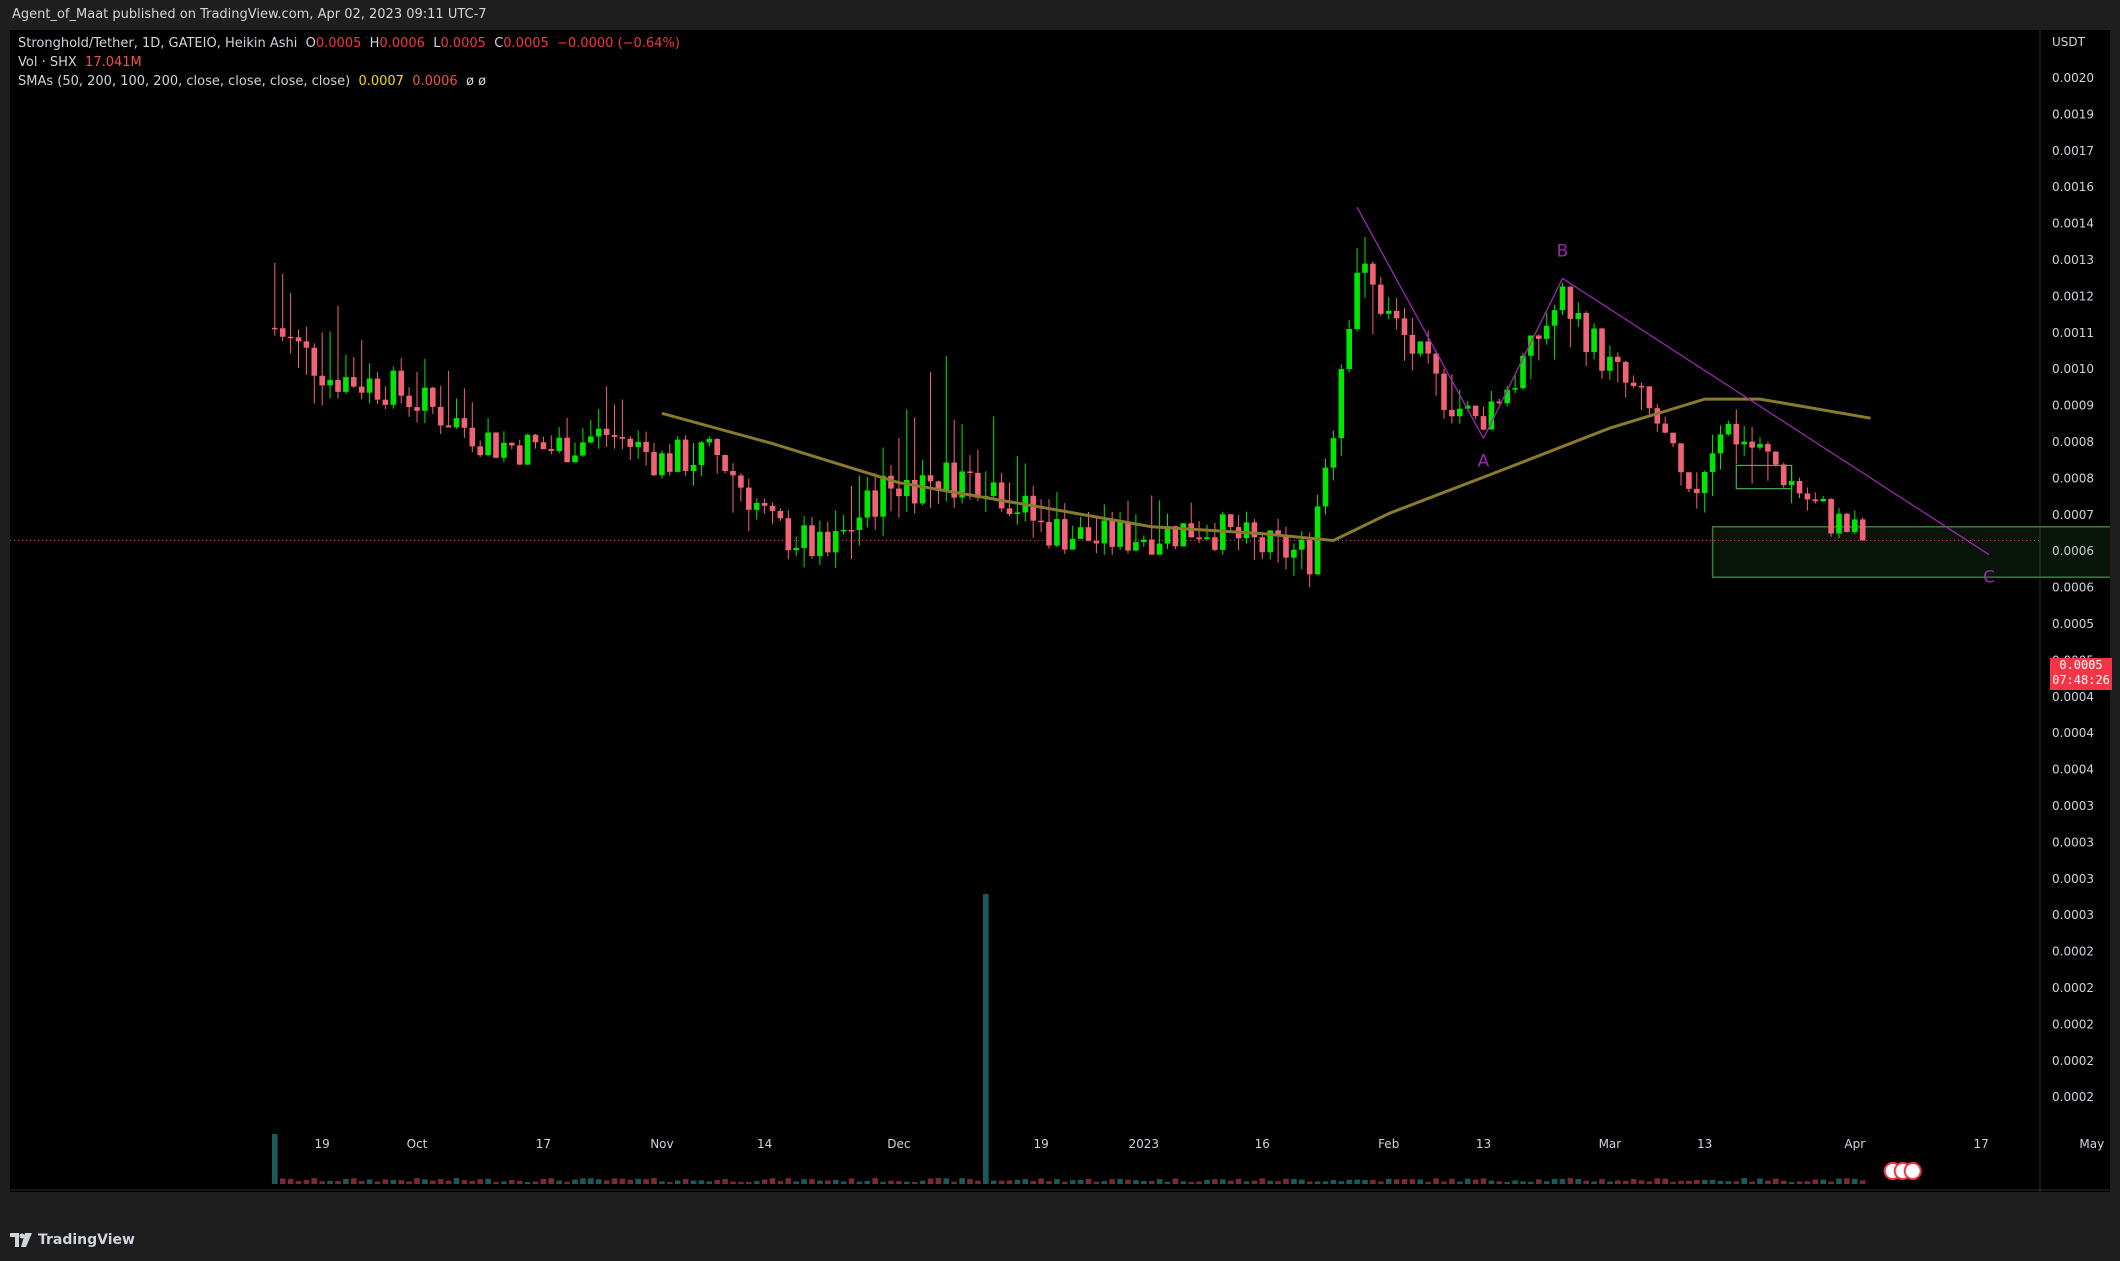 Image resolution: width=2120 pixels, height=1261 pixels. I want to click on price-tick-label: 0.0007, so click(2073, 515).